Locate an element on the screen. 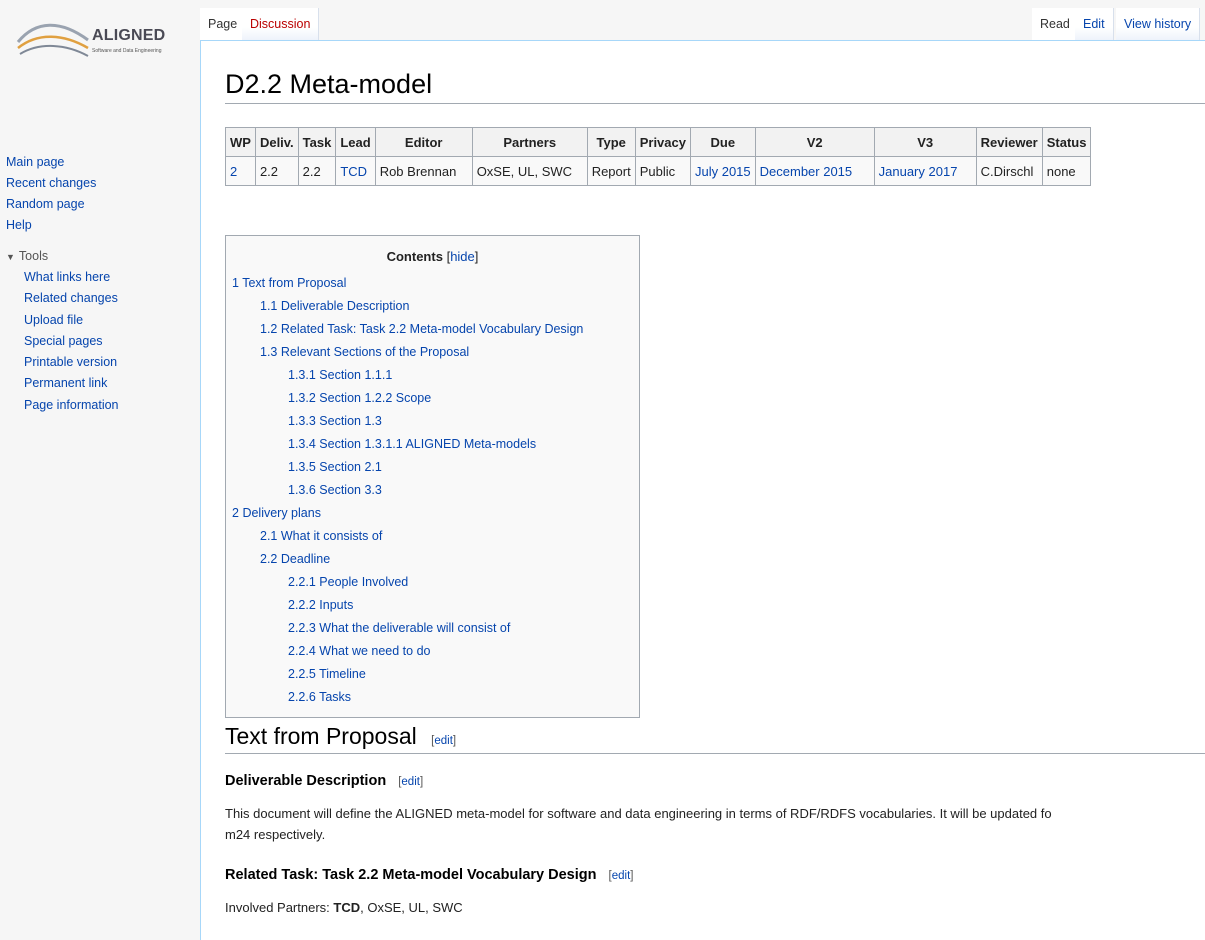 Image resolution: width=1205 pixels, height=940 pixels. subsection-title: Deliverable Description is located at coordinates (306, 781).